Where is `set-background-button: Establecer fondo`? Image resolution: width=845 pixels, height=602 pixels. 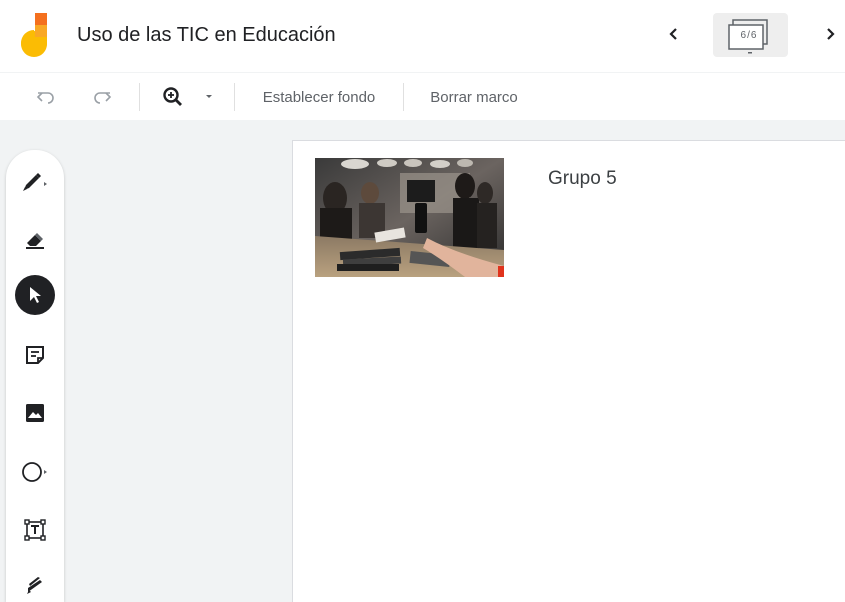 set-background-button: Establecer fondo is located at coordinates (319, 97).